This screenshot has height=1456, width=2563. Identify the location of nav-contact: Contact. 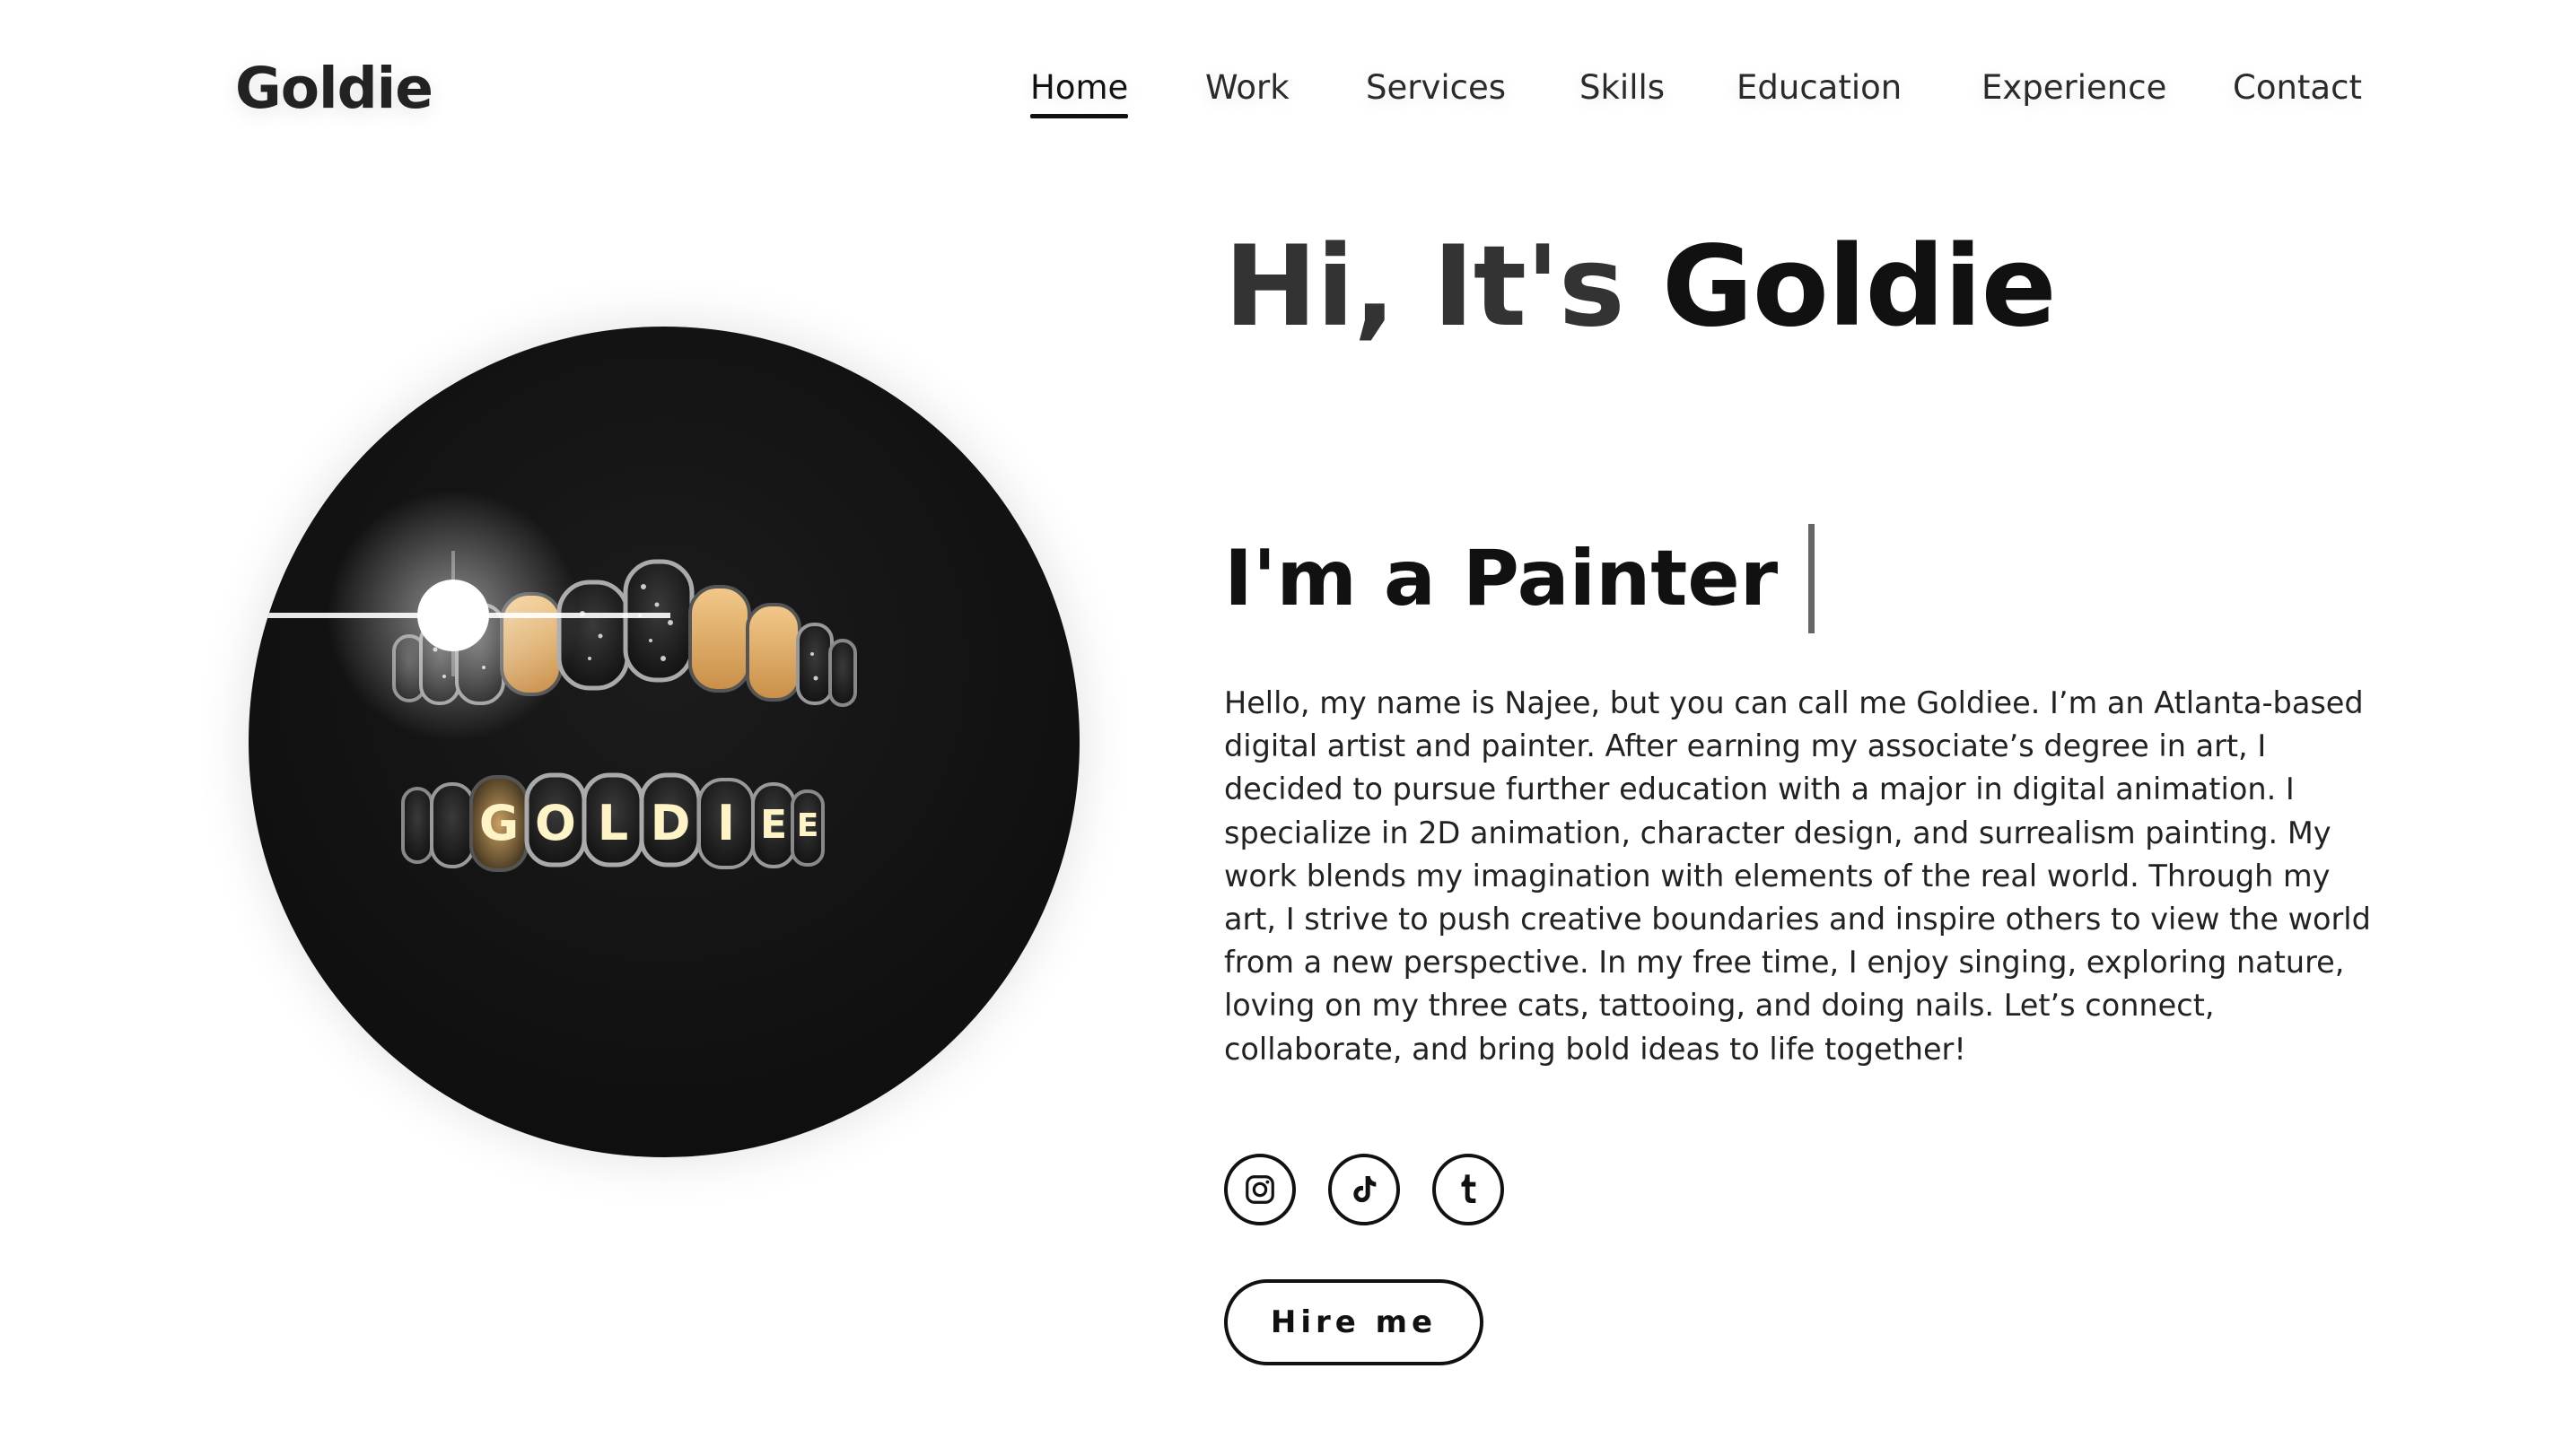
(2297, 87).